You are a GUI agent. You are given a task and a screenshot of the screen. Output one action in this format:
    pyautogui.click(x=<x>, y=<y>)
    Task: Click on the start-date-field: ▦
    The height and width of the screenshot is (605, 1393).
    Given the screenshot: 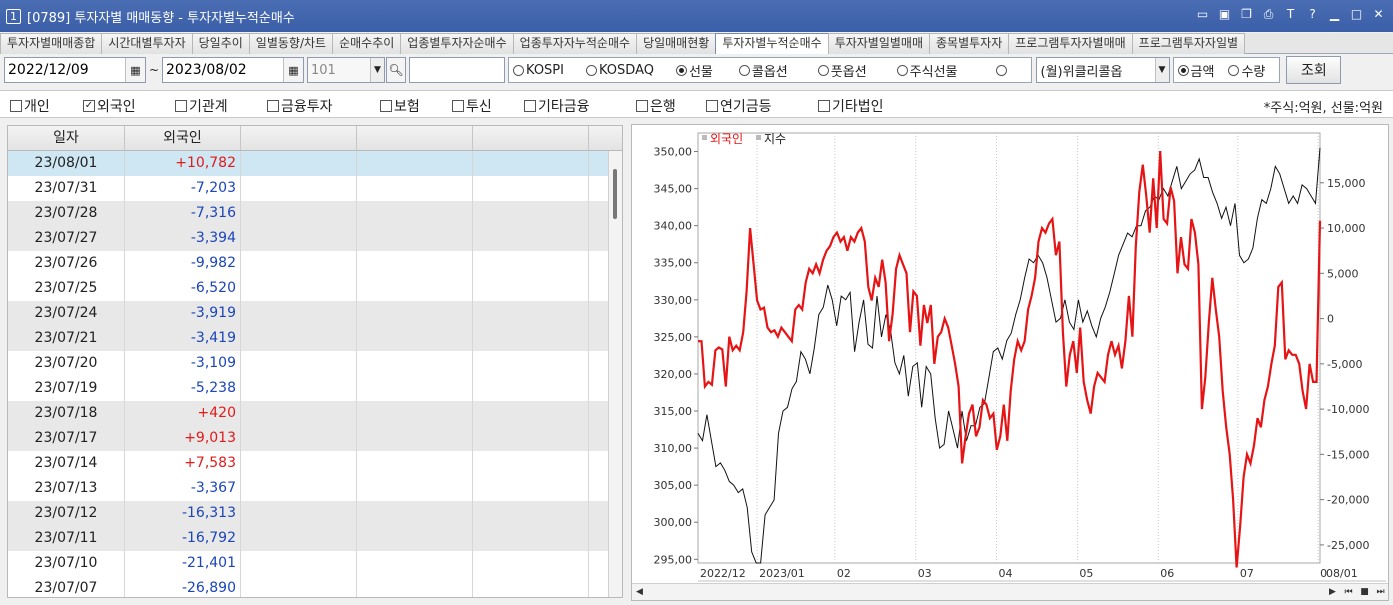 What is the action you would take?
    pyautogui.click(x=75, y=70)
    